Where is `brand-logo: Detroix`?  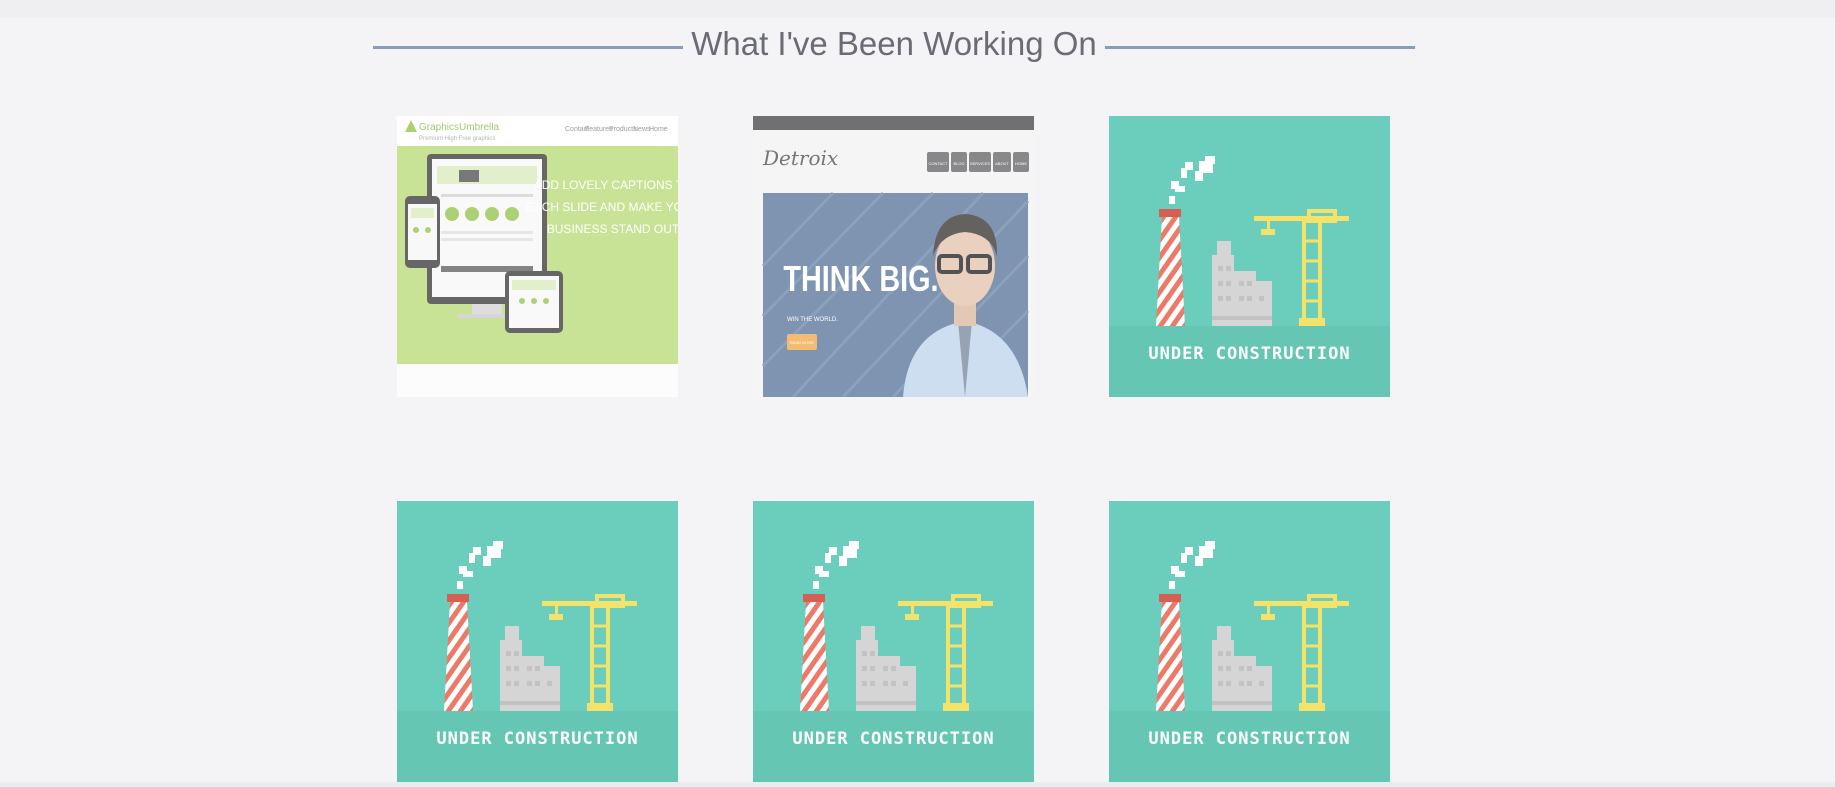 brand-logo: Detroix is located at coordinates (800, 158).